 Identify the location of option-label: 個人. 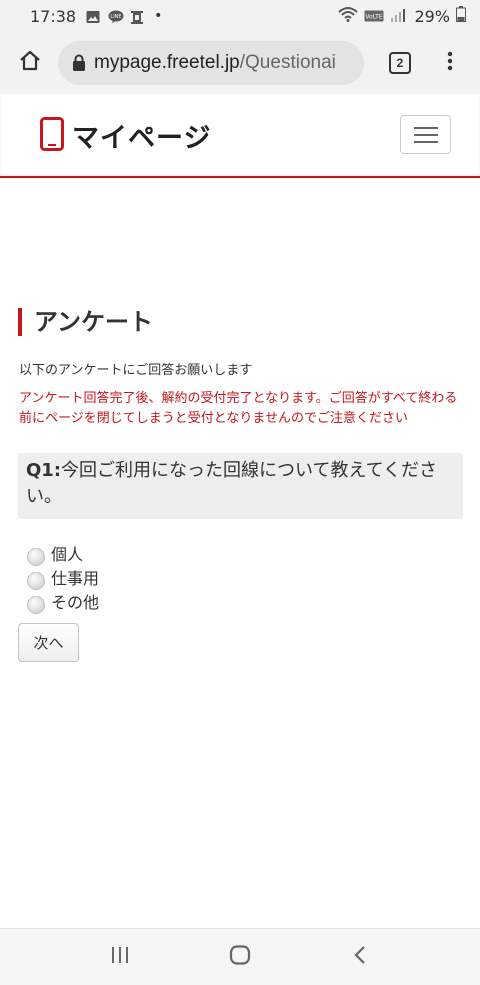
(67, 554).